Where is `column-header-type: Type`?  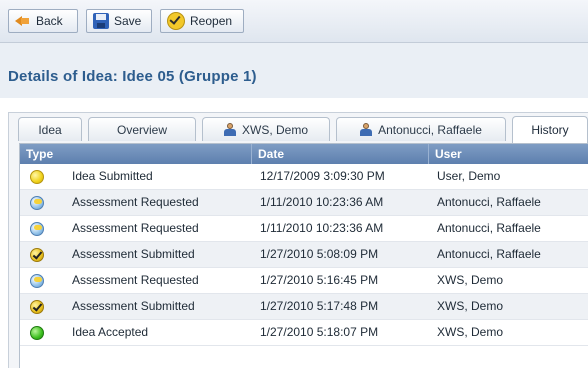
column-header-type: Type is located at coordinates (136, 154).